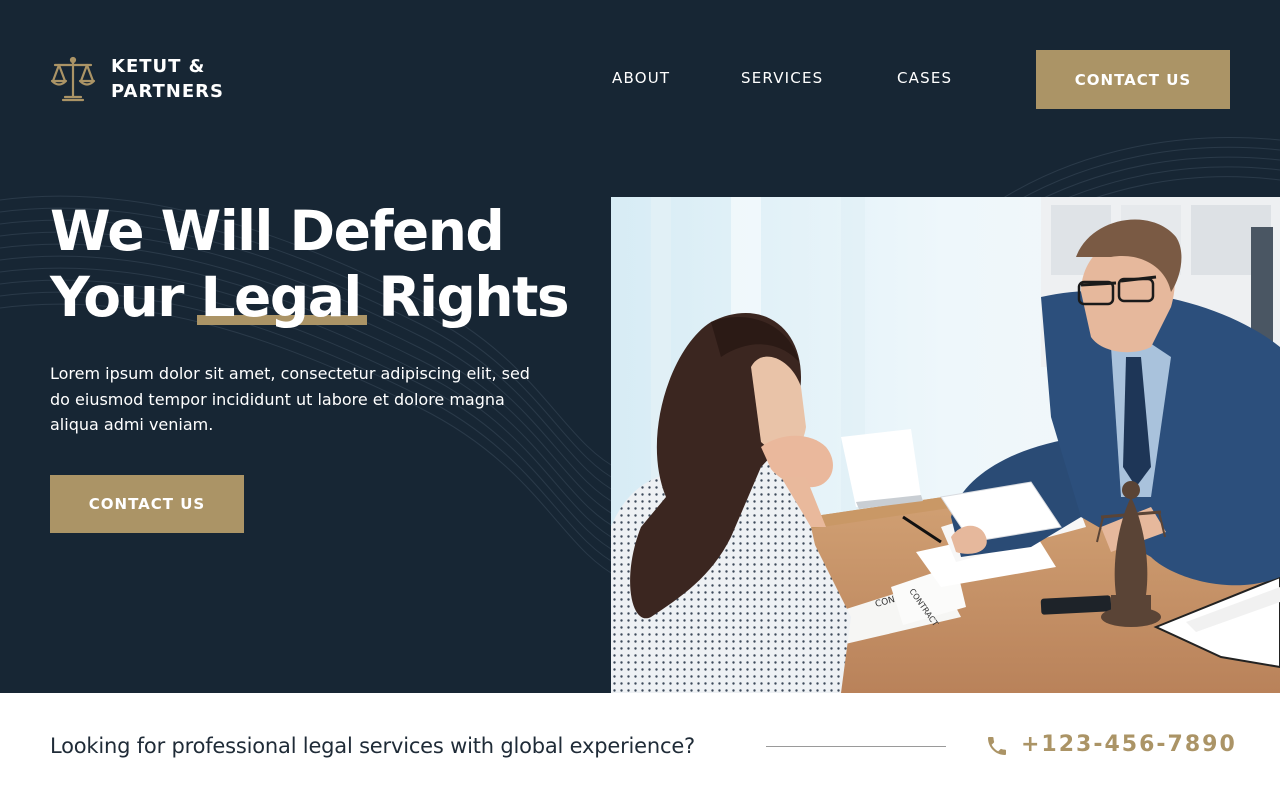  I want to click on phone-number-link: +123-456-7890, so click(1129, 744).